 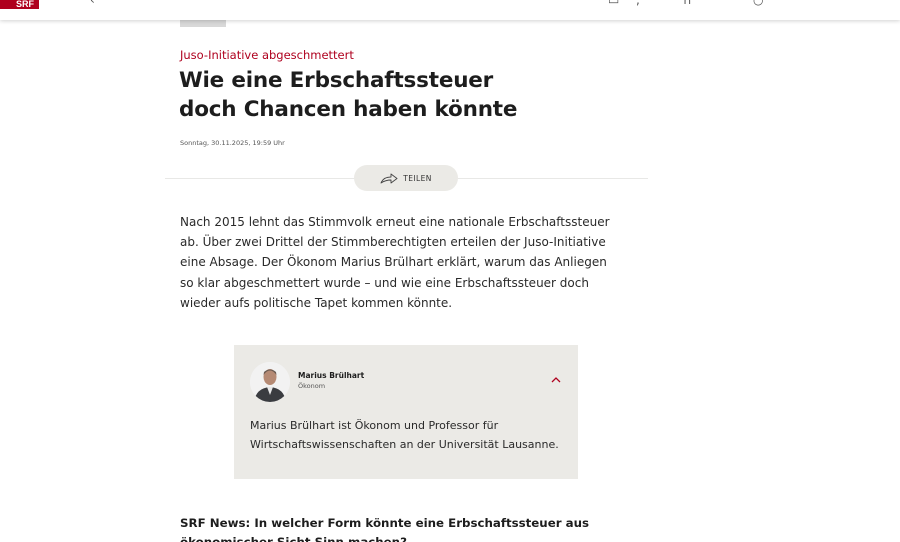 I want to click on menu-arrow-icon: ‹, so click(x=92, y=3).